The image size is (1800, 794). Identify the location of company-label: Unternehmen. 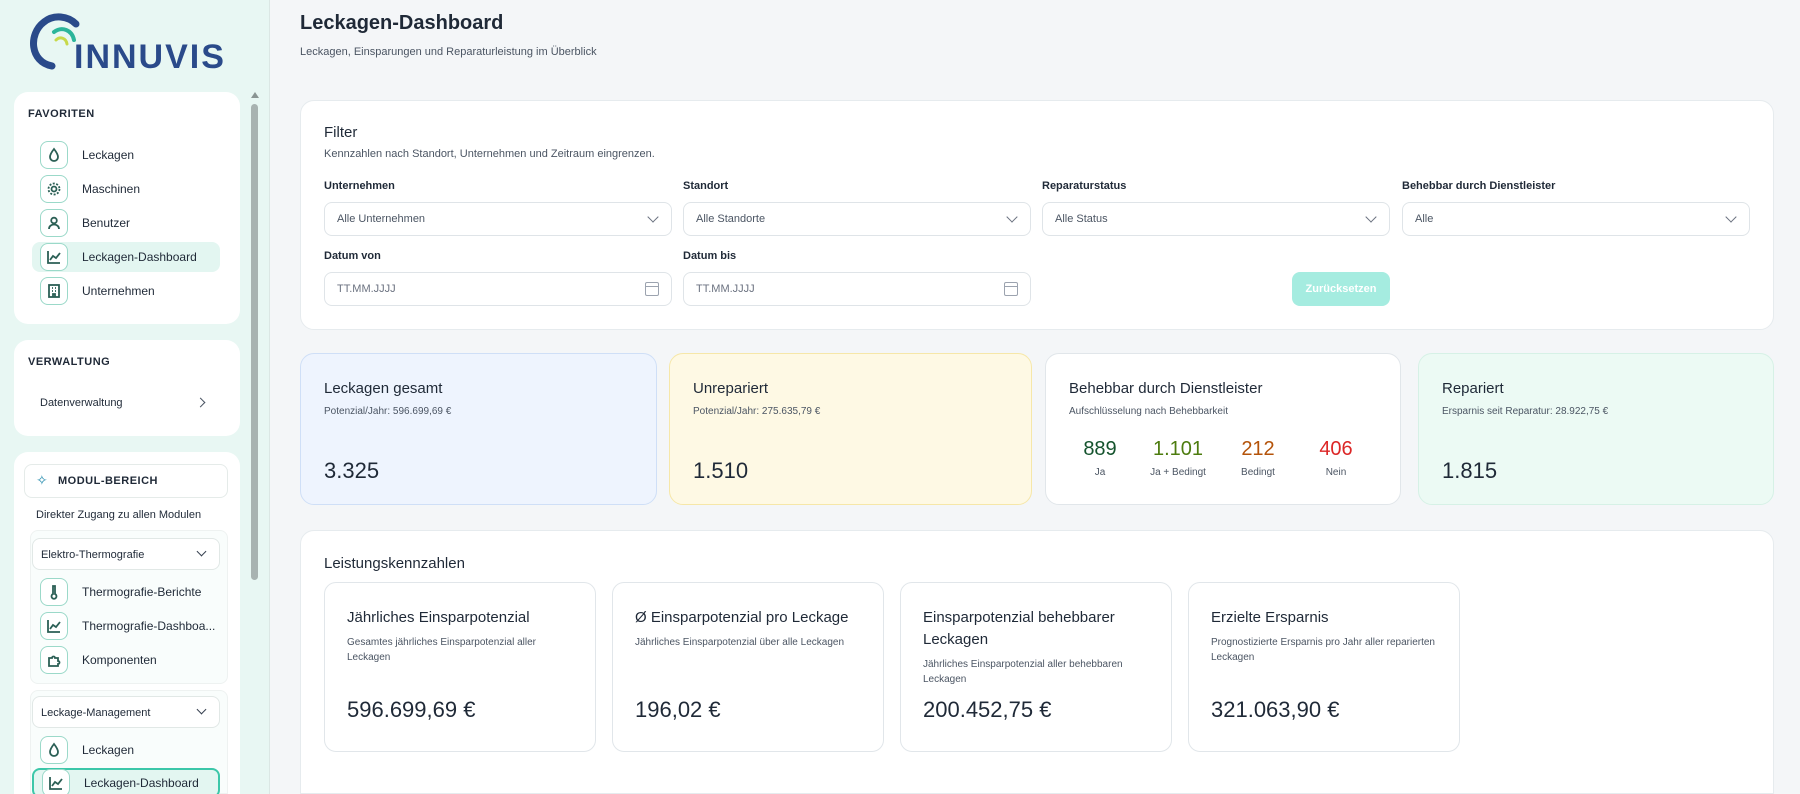
(359, 186).